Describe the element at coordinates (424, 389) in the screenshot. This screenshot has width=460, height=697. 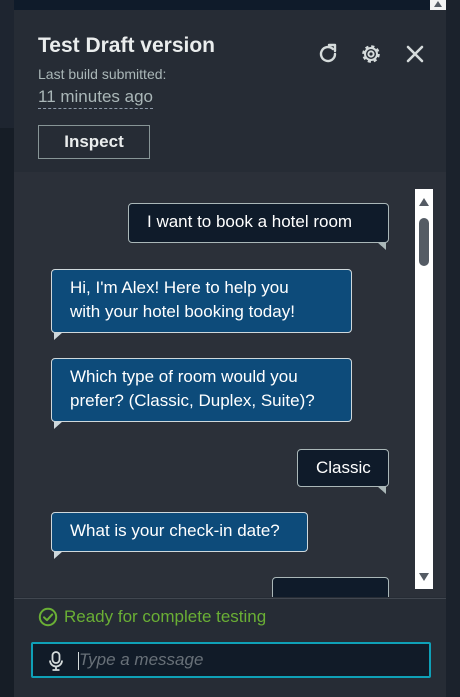
I see `chat-scrollbar` at that location.